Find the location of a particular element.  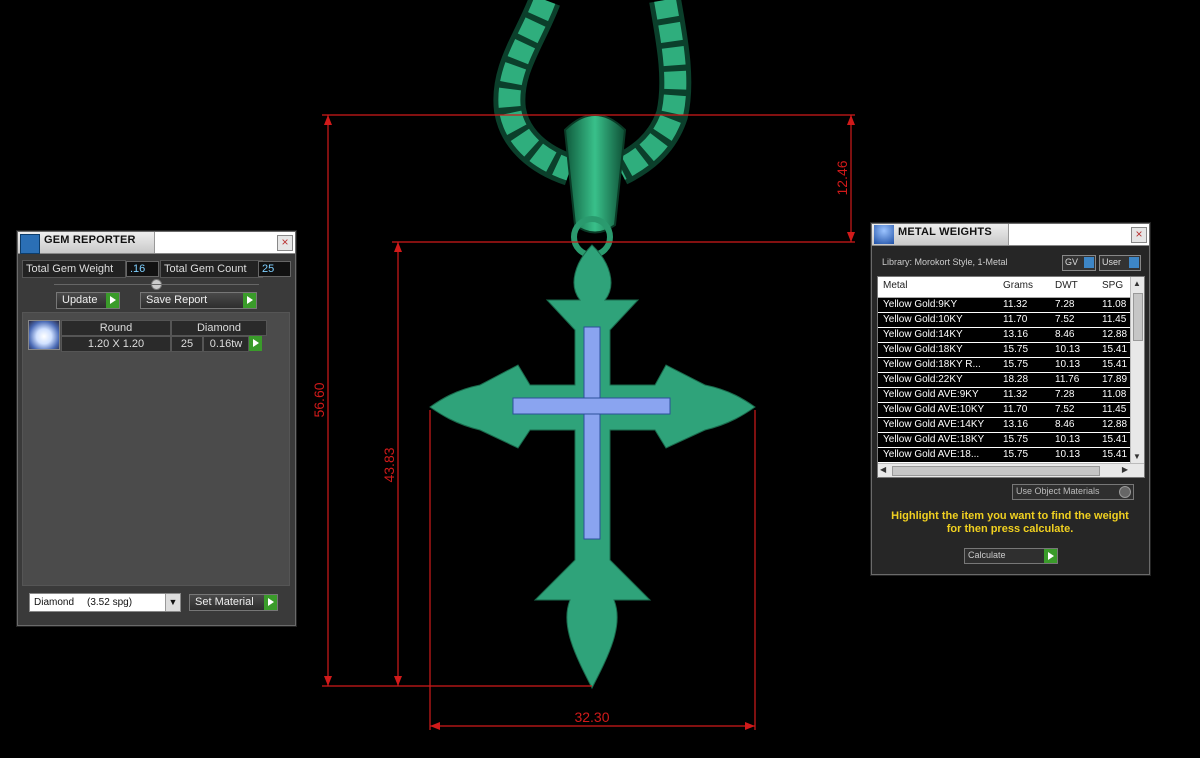

table-cell: 17.89 is located at coordinates (1115, 379).